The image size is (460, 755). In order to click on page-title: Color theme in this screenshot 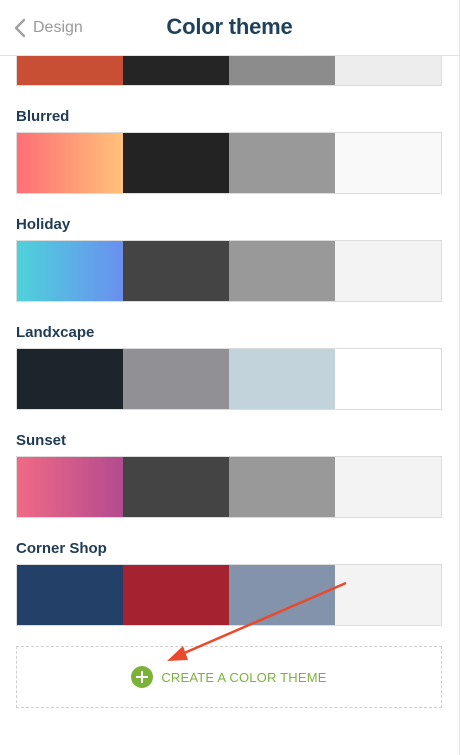, I will do `click(229, 26)`.